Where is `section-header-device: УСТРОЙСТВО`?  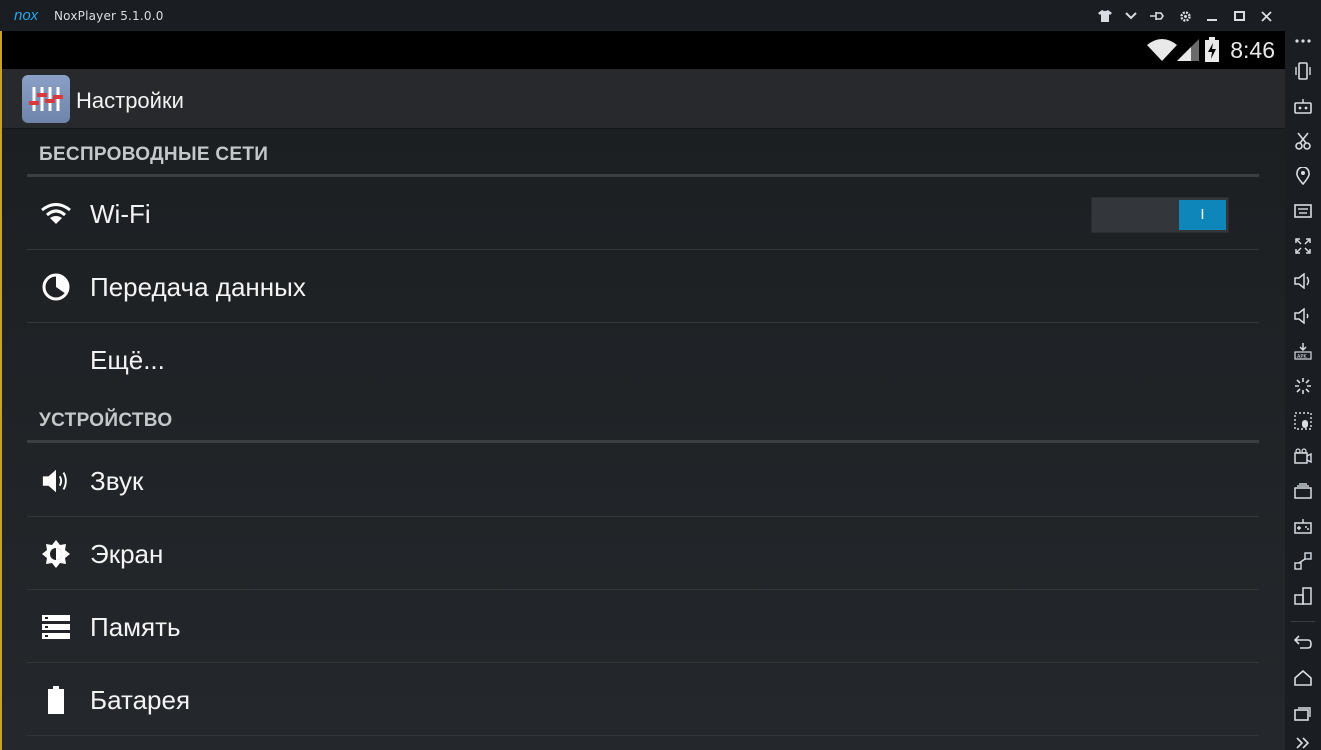 section-header-device: УСТРОЙСТВО is located at coordinates (106, 420).